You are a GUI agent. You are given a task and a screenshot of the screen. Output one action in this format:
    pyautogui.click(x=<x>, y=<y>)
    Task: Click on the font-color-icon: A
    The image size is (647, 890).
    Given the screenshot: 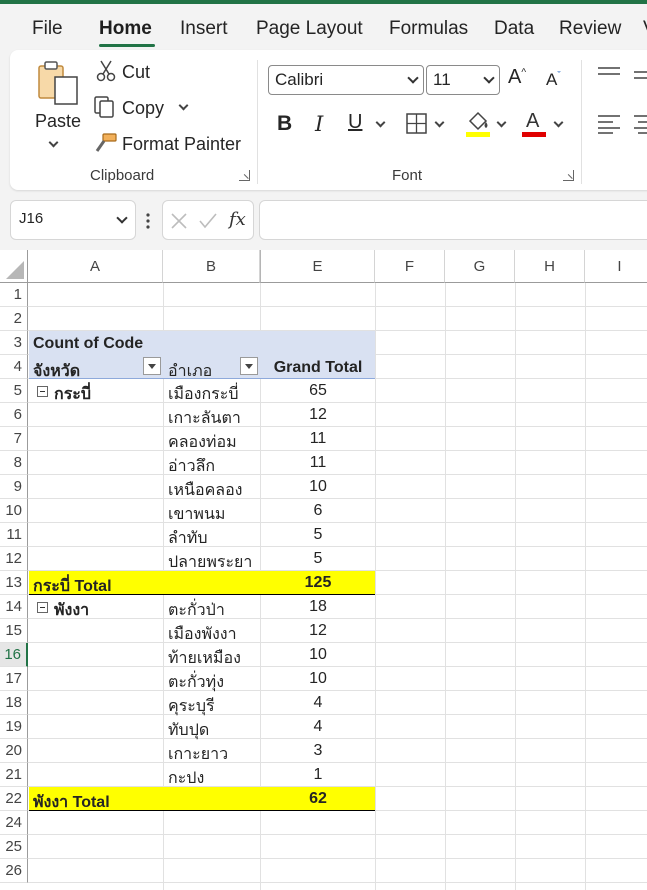 What is the action you would take?
    pyautogui.click(x=534, y=125)
    